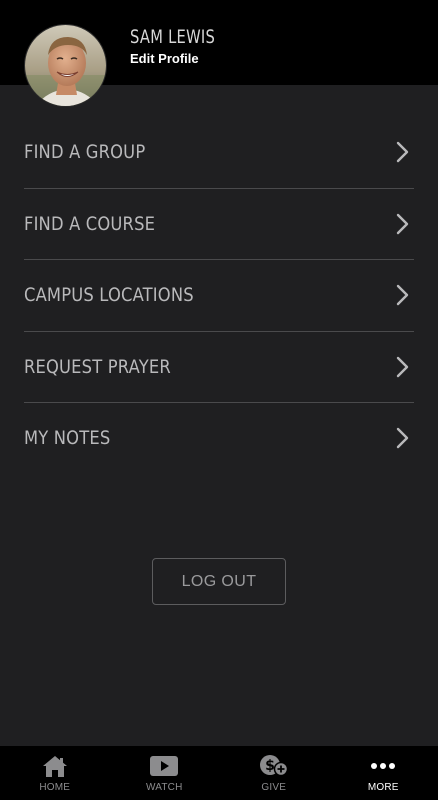 Image resolution: width=438 pixels, height=800 pixels. I want to click on give-money-icon: $, so click(274, 766).